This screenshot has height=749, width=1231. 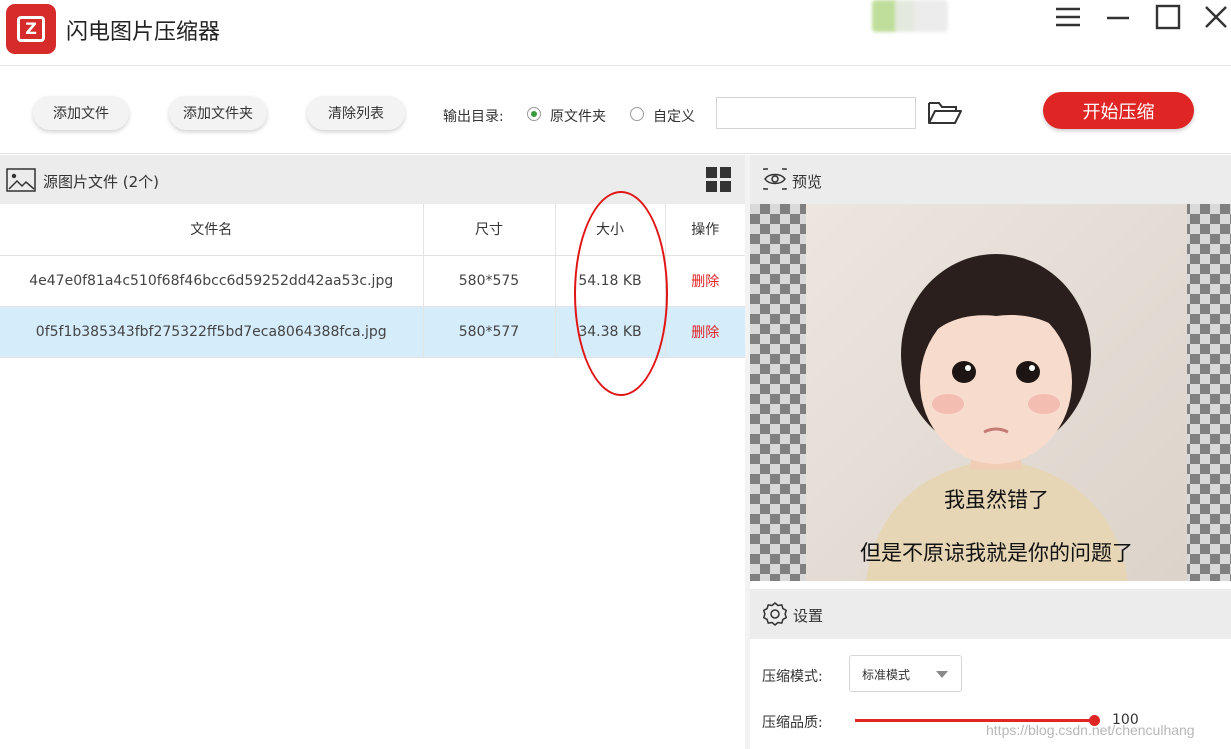 What do you see at coordinates (807, 182) in the screenshot?
I see `preview-title: 预览` at bounding box center [807, 182].